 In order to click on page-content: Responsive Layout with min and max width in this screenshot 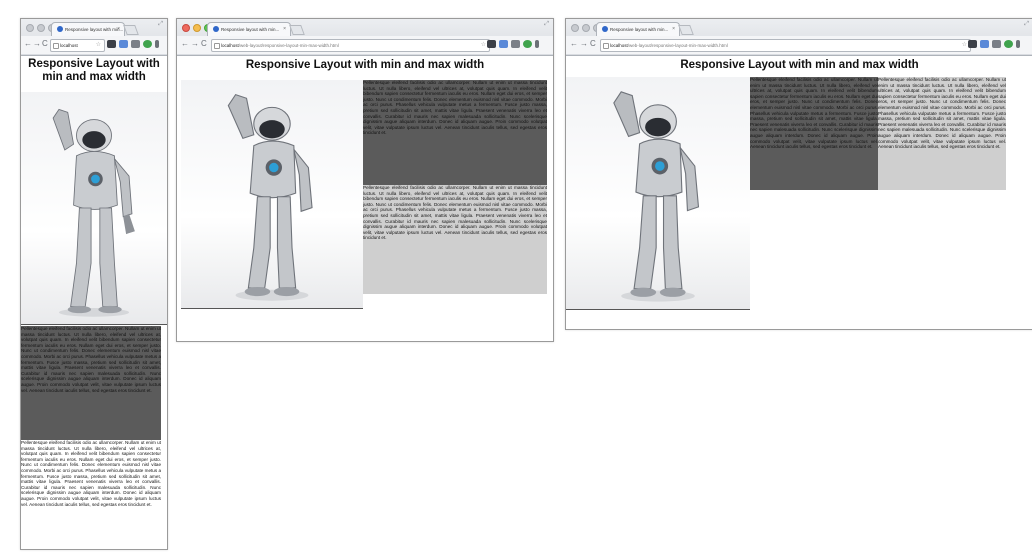, I will do `click(94, 302)`.